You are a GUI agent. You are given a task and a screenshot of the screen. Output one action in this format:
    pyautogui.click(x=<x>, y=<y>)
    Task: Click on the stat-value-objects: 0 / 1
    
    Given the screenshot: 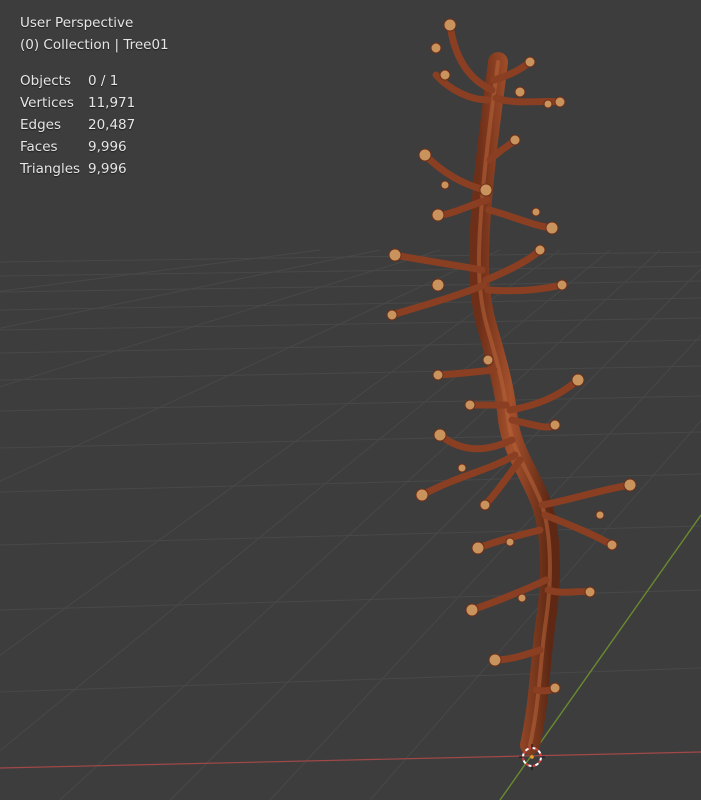 What is the action you would take?
    pyautogui.click(x=103, y=81)
    